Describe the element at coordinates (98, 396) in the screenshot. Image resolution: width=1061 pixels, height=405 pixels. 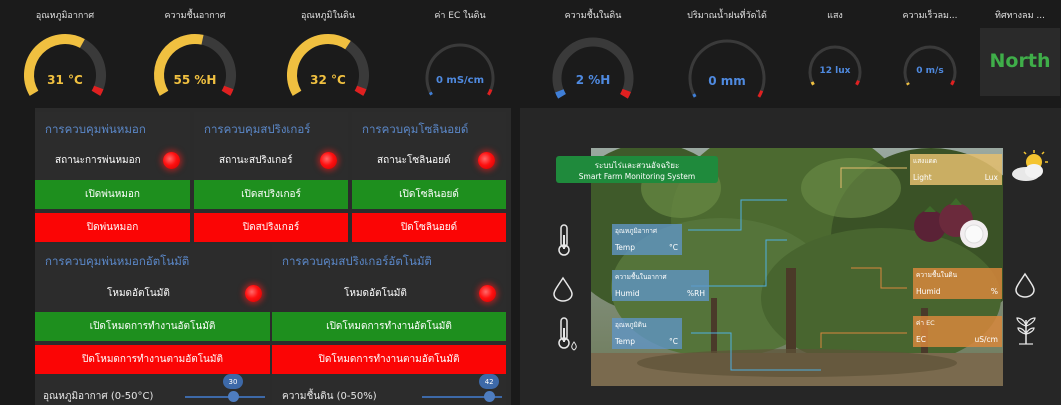
I see `auto-mist-slider-label: อุณหภูมิอากาศ (0-50°C)` at that location.